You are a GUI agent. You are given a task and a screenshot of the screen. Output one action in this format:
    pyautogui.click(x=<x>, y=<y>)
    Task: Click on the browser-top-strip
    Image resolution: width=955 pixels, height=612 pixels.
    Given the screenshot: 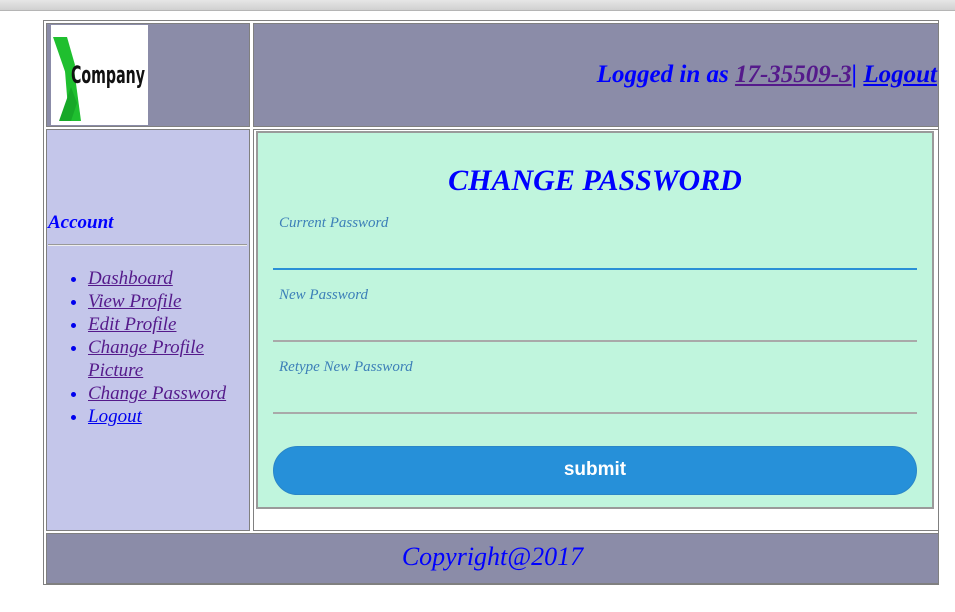 What is the action you would take?
    pyautogui.click(x=477, y=5)
    